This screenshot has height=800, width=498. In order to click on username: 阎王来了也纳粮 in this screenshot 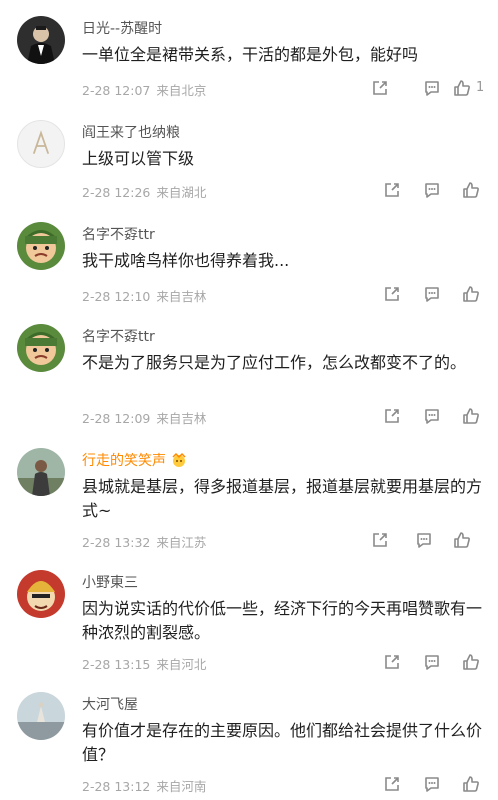, I will do `click(131, 132)`.